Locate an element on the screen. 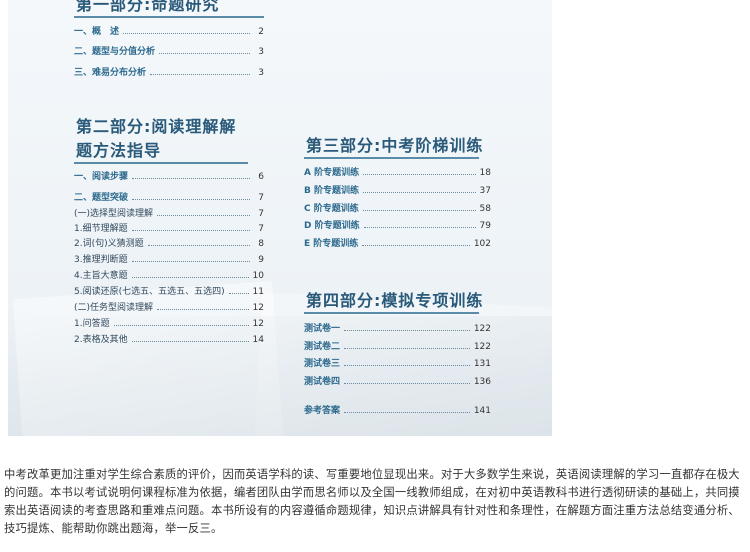  part2-title-line2: 题方法指导 is located at coordinates (119, 150).